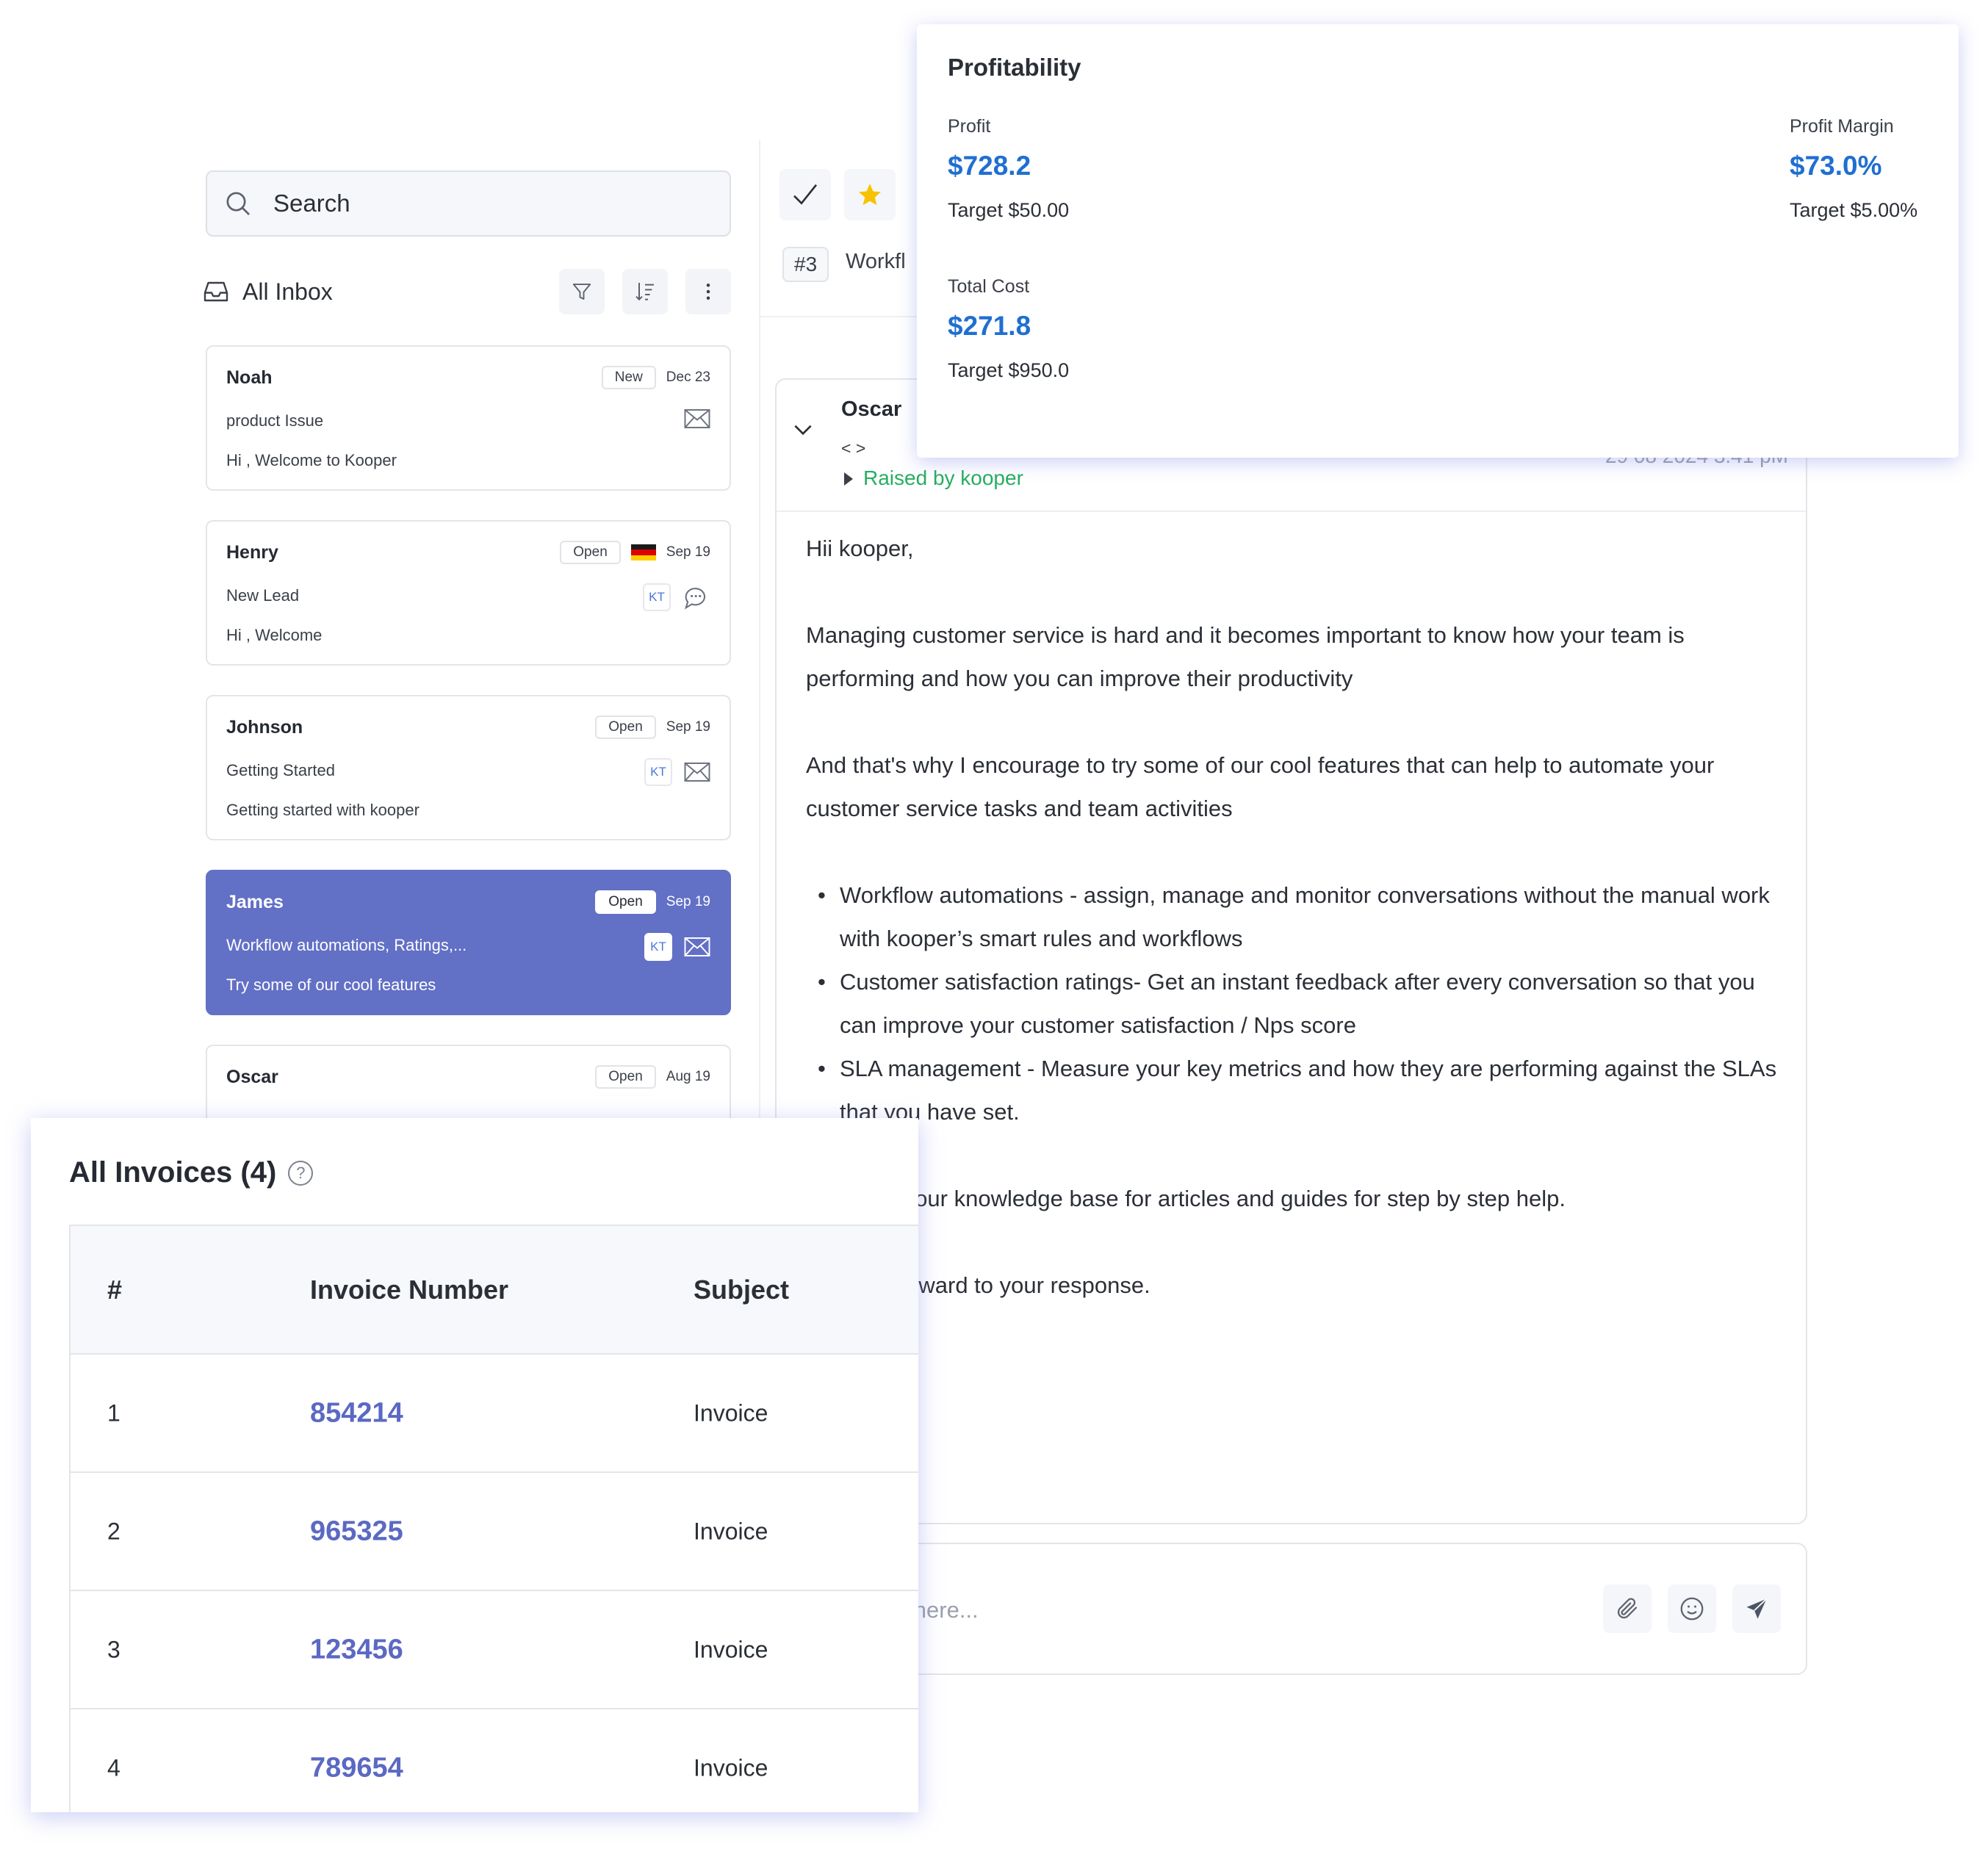 The width and height of the screenshot is (1988, 1849). I want to click on profit-margin-label: Profit Margin, so click(1842, 126).